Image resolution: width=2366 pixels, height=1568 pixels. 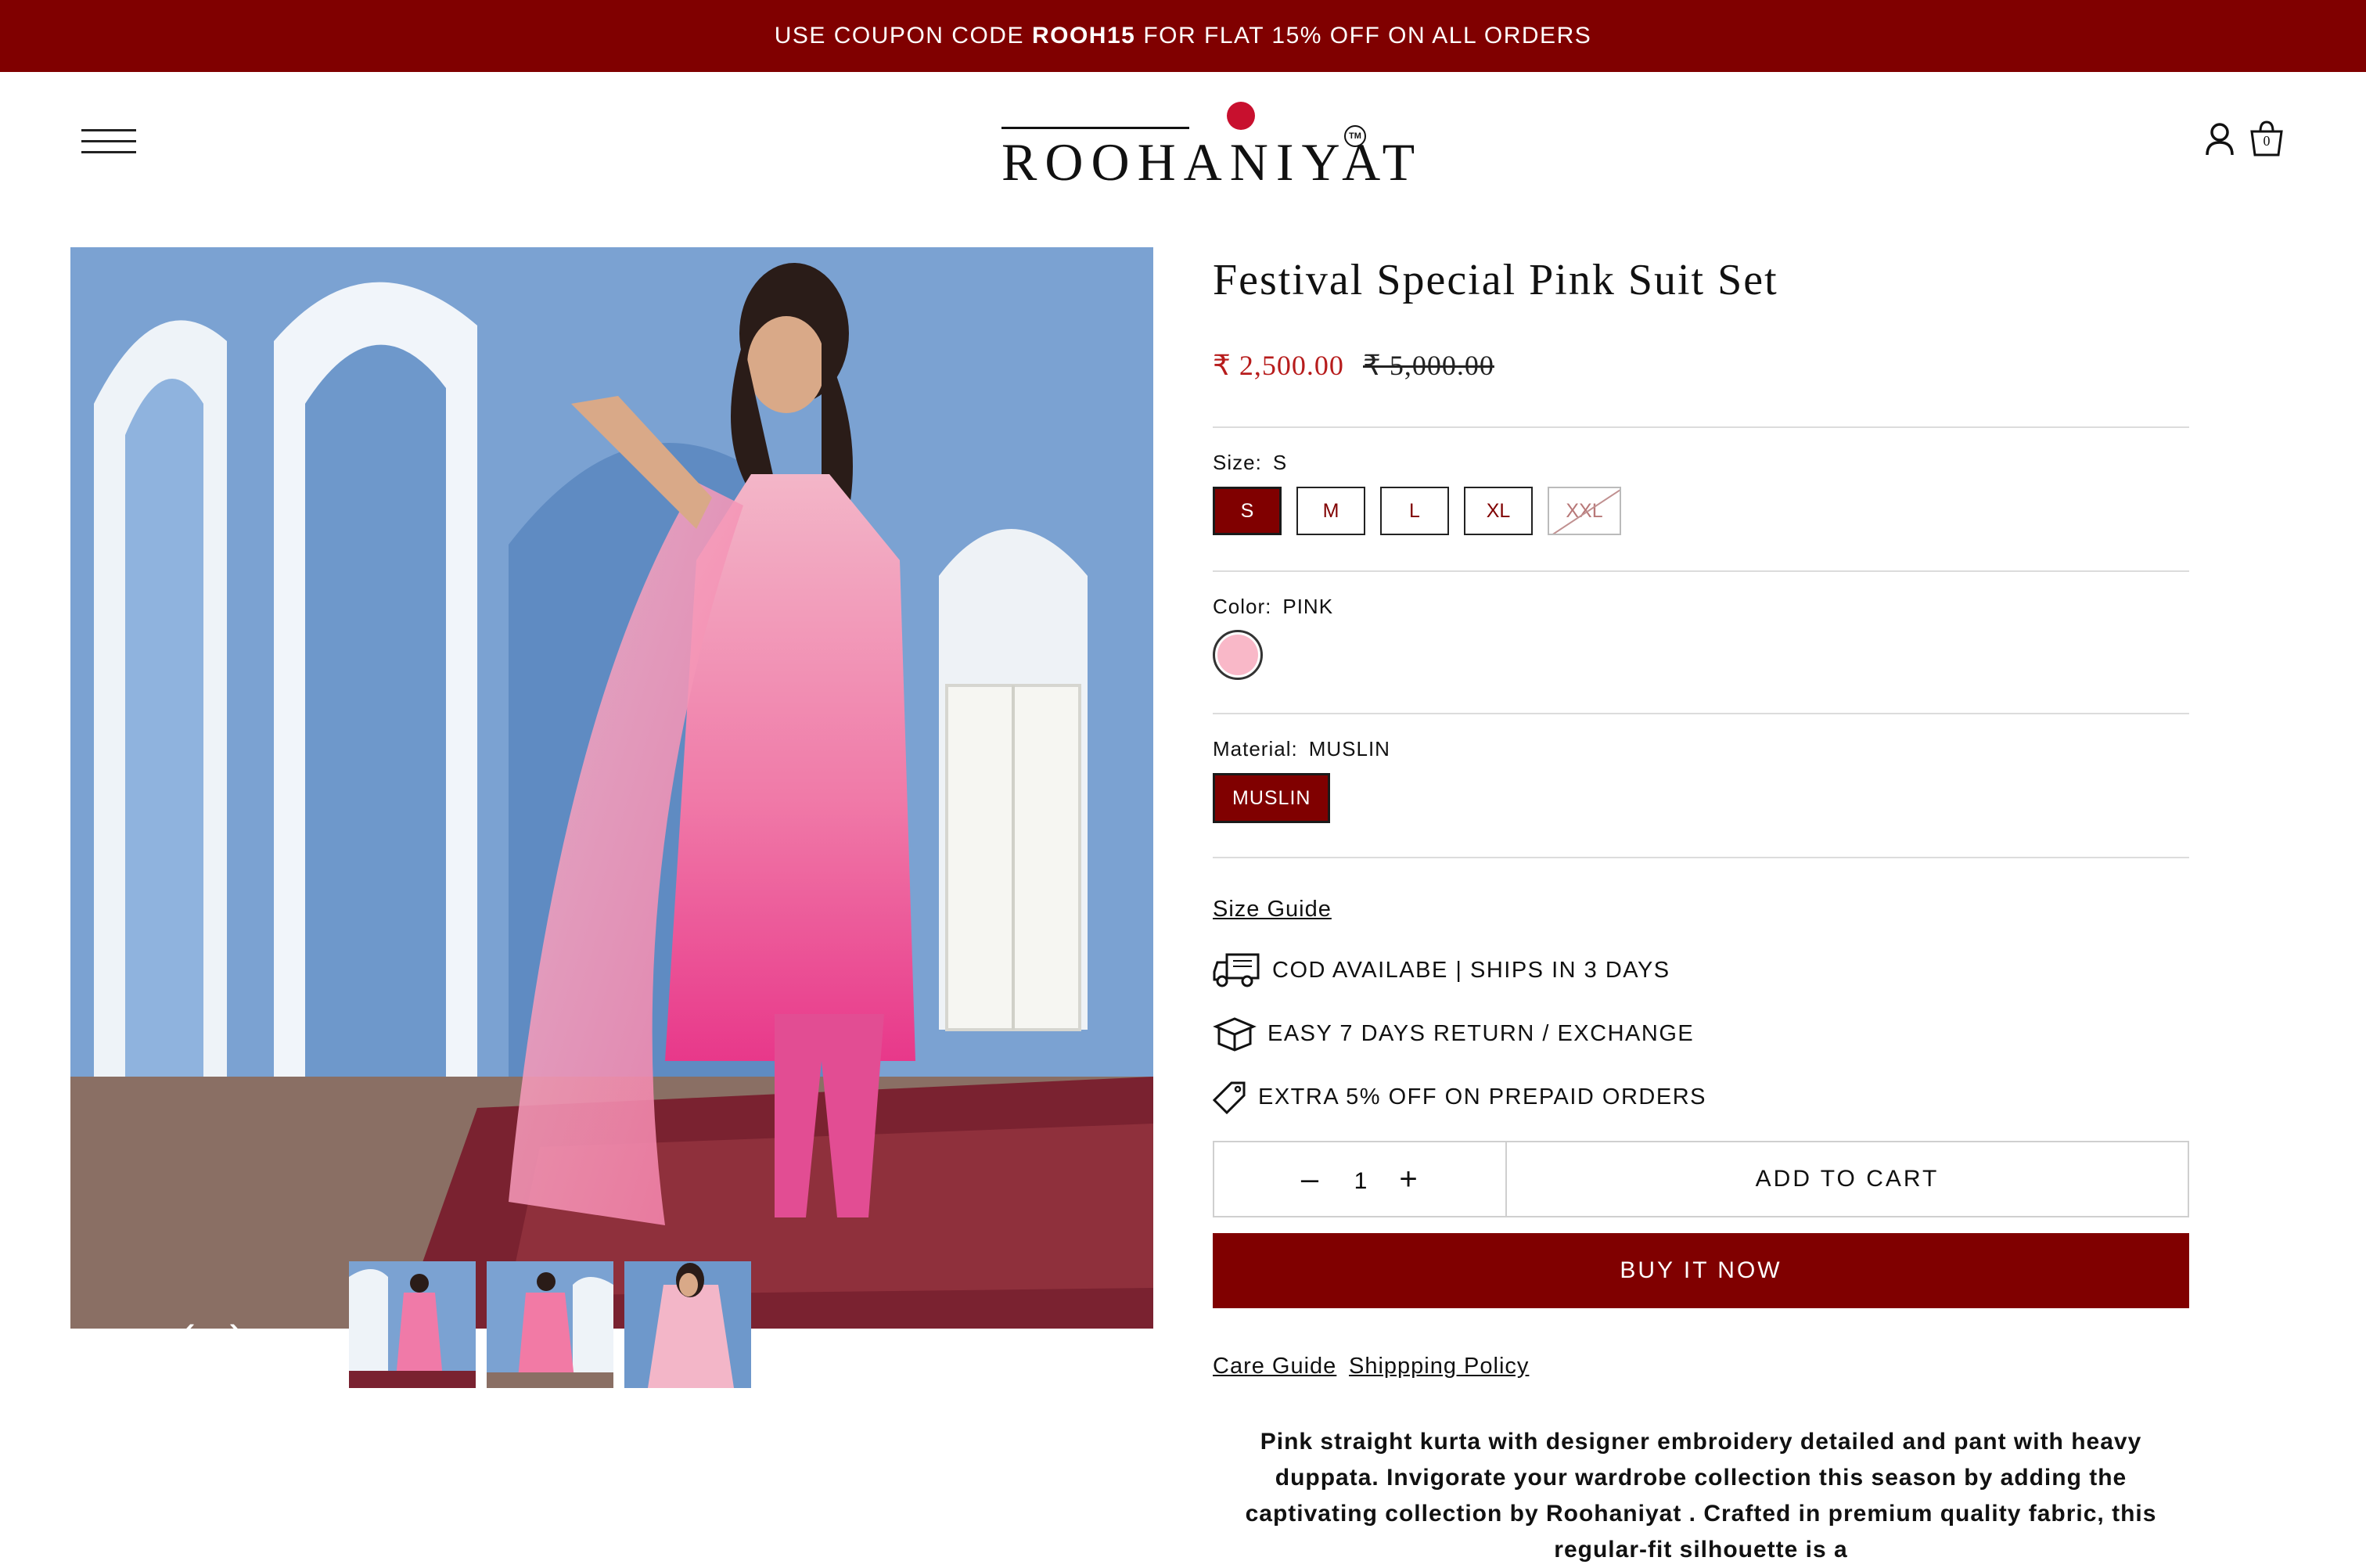 What do you see at coordinates (1408, 1180) in the screenshot?
I see `quantity-increase-button: +` at bounding box center [1408, 1180].